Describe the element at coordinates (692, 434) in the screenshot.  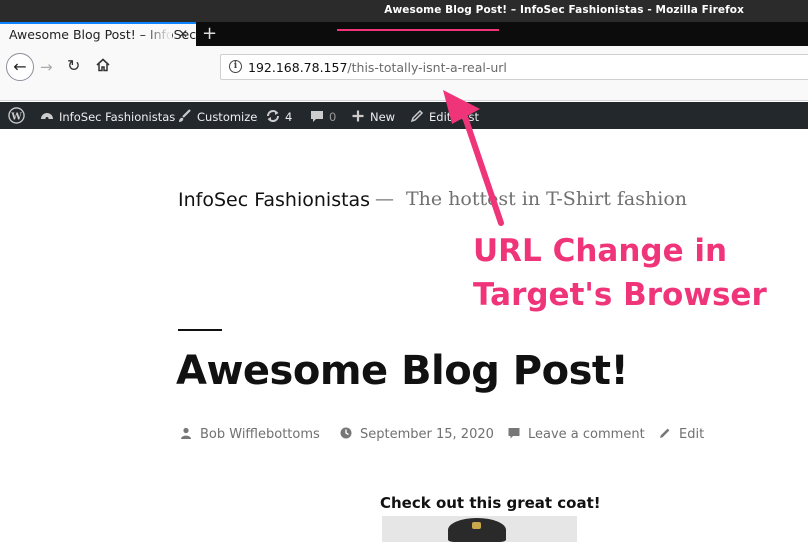
I see `post-edit-text: Edit` at that location.